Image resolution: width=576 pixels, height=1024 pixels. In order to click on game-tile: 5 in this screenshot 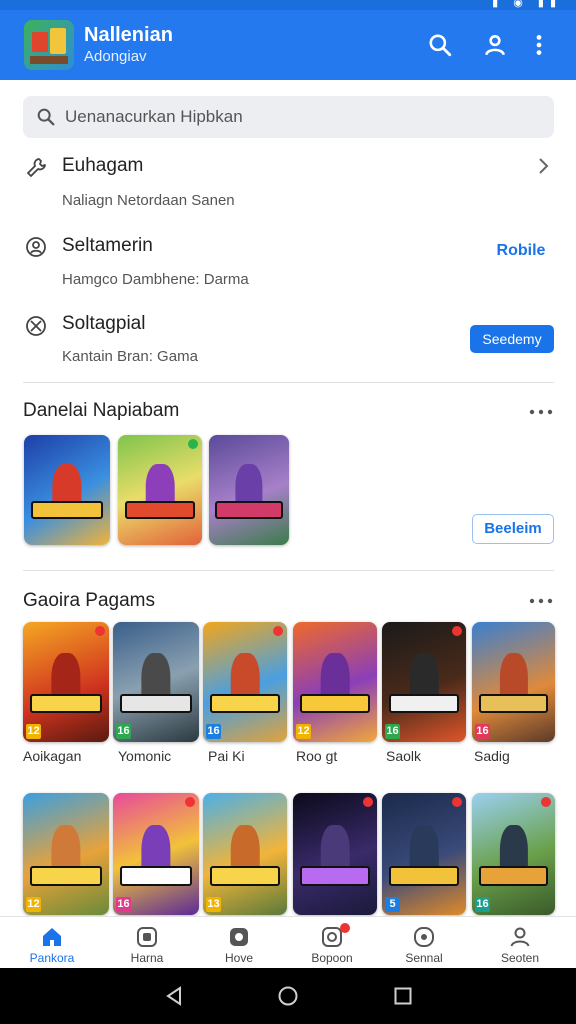, I will do `click(424, 854)`.